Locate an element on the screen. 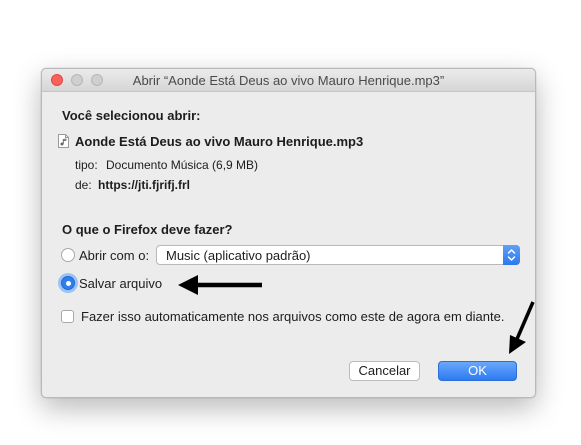  type-value: Documento Música (6,9 MB) is located at coordinates (182, 165).